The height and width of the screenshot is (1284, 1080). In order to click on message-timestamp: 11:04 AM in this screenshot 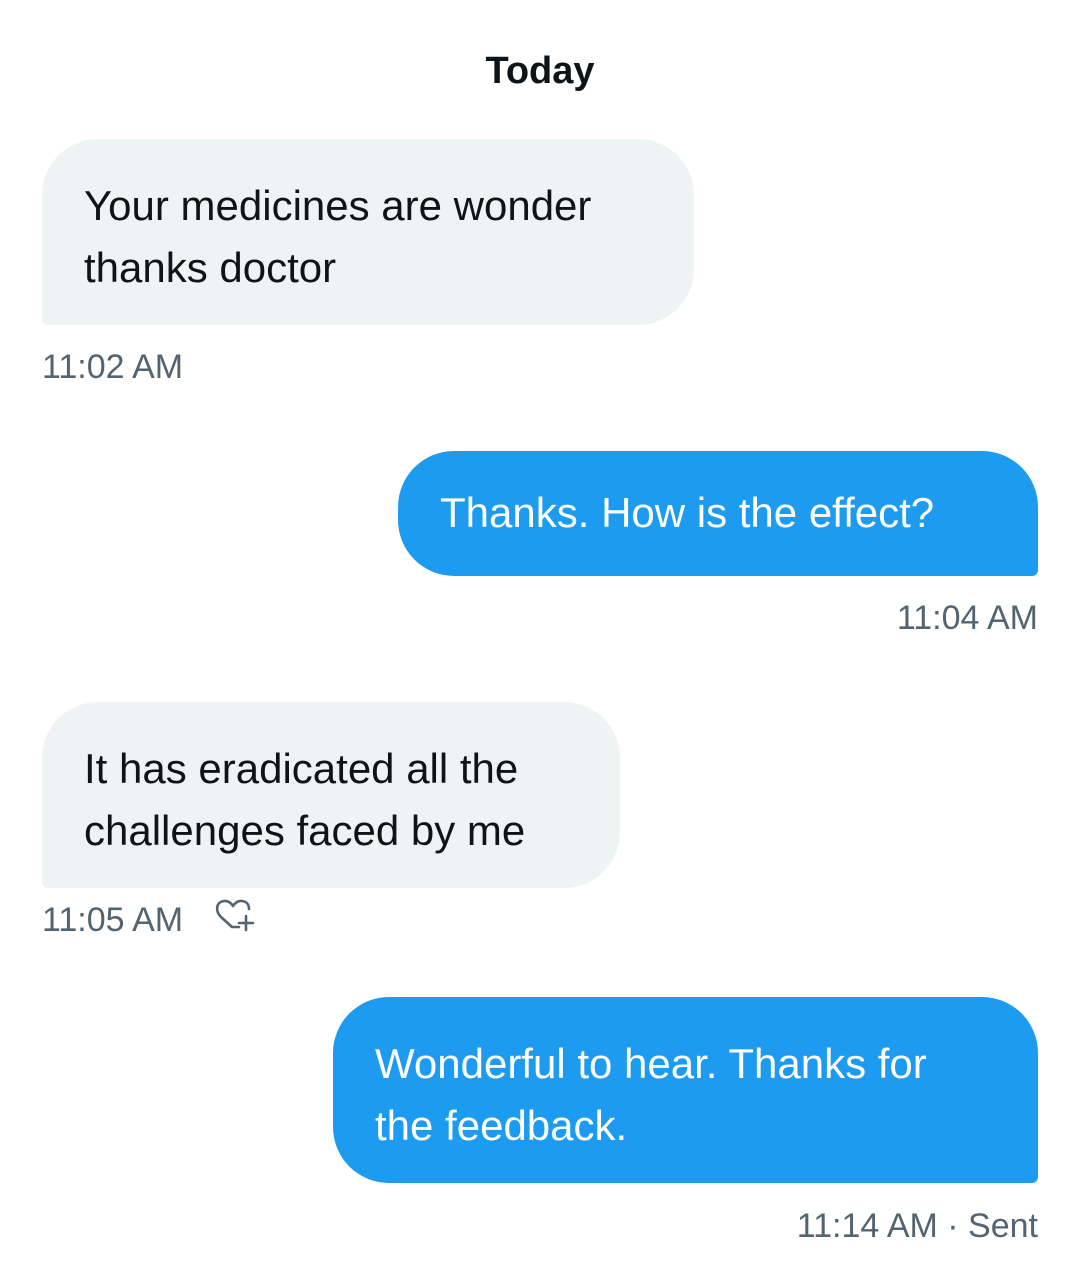, I will do `click(967, 618)`.